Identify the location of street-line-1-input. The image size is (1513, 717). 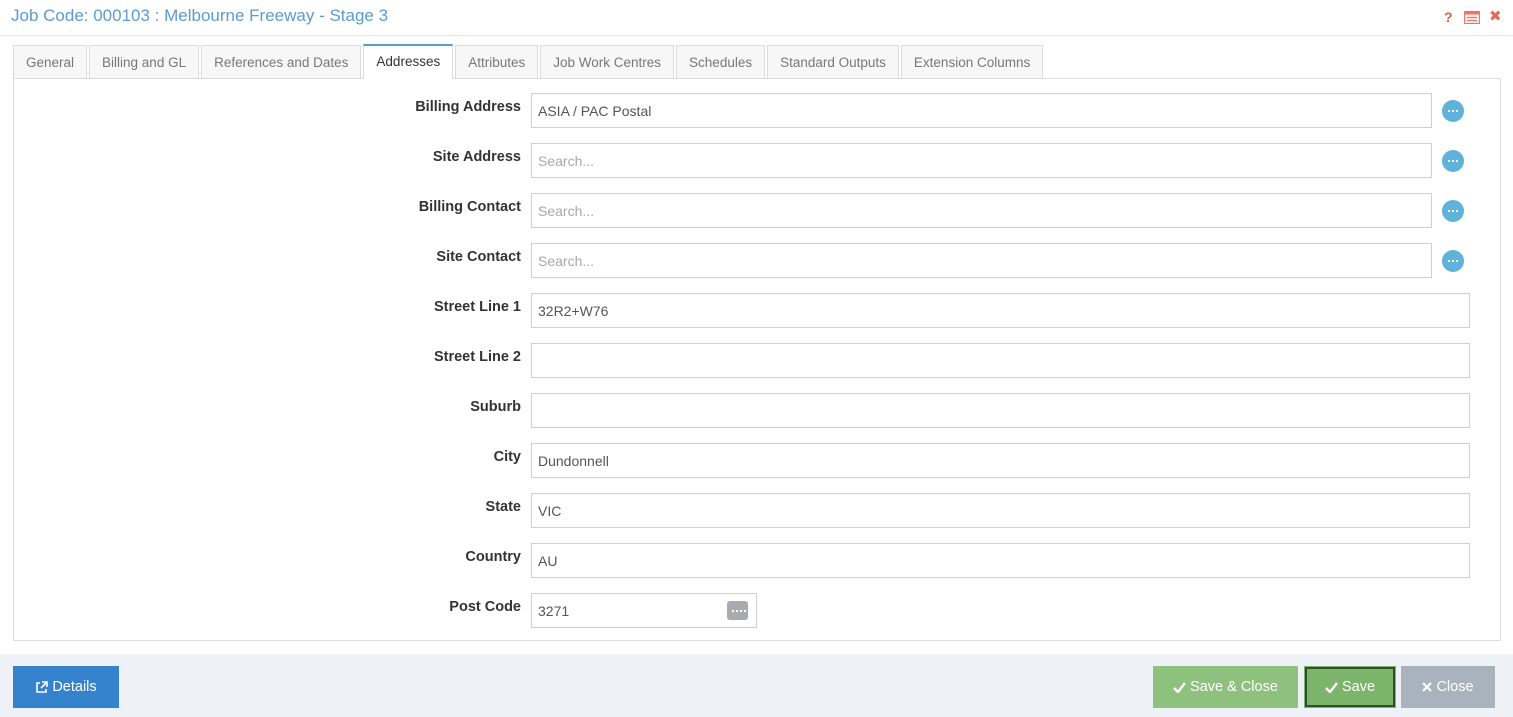
(1000, 310).